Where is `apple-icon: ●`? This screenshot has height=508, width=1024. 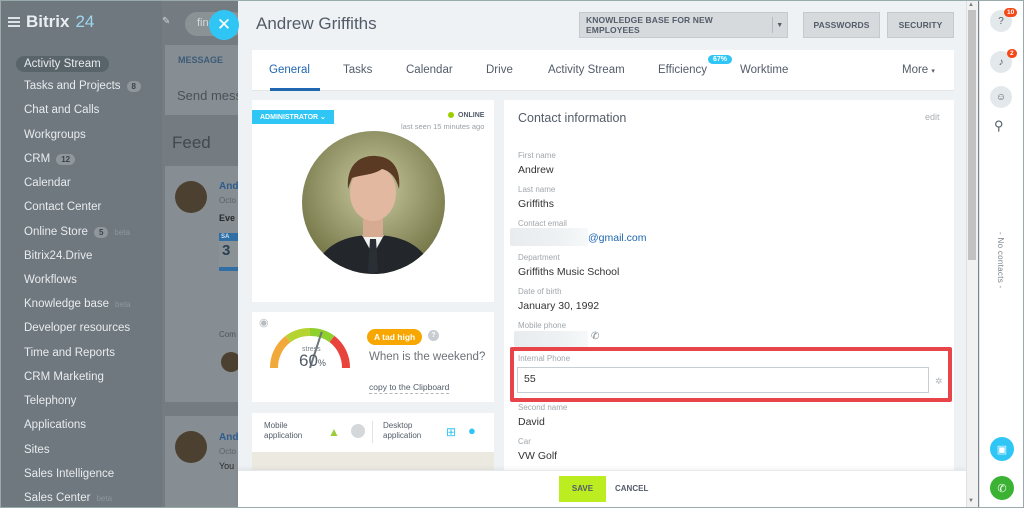 apple-icon: ● is located at coordinates (472, 430).